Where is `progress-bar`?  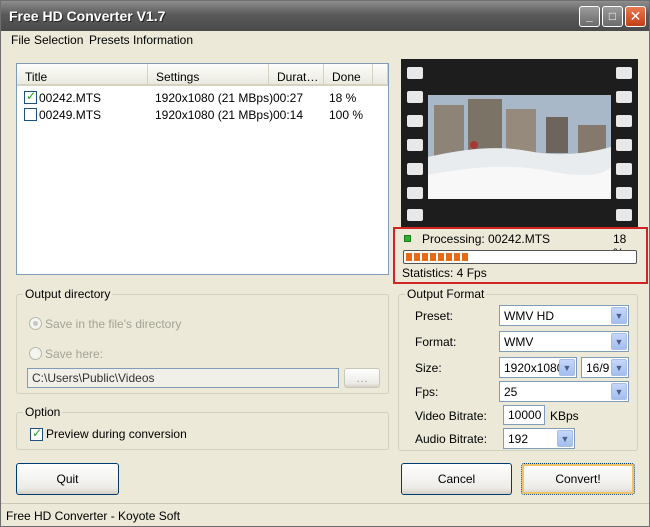
progress-bar is located at coordinates (520, 257).